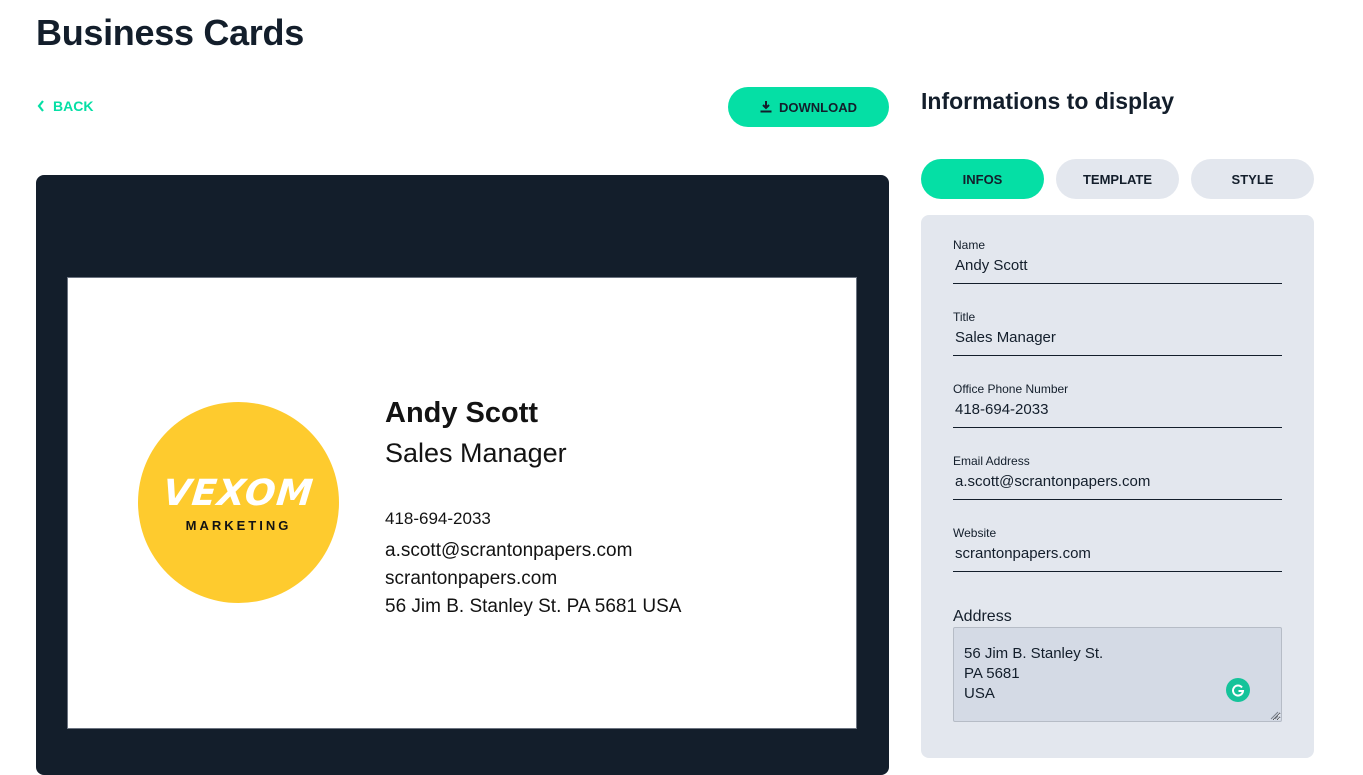 The height and width of the screenshot is (775, 1363). Describe the element at coordinates (1117, 269) in the screenshot. I see `name-input` at that location.